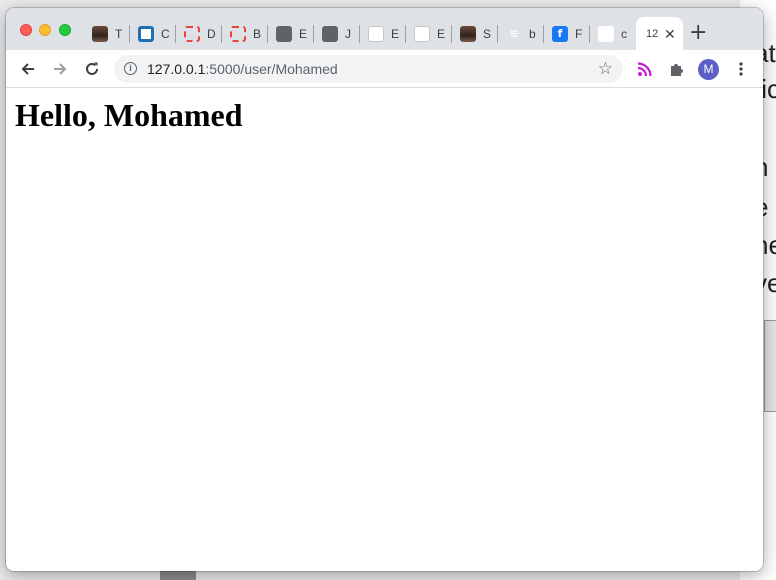 Image resolution: width=776 pixels, height=580 pixels. I want to click on browser-tab: G c, so click(613, 33).